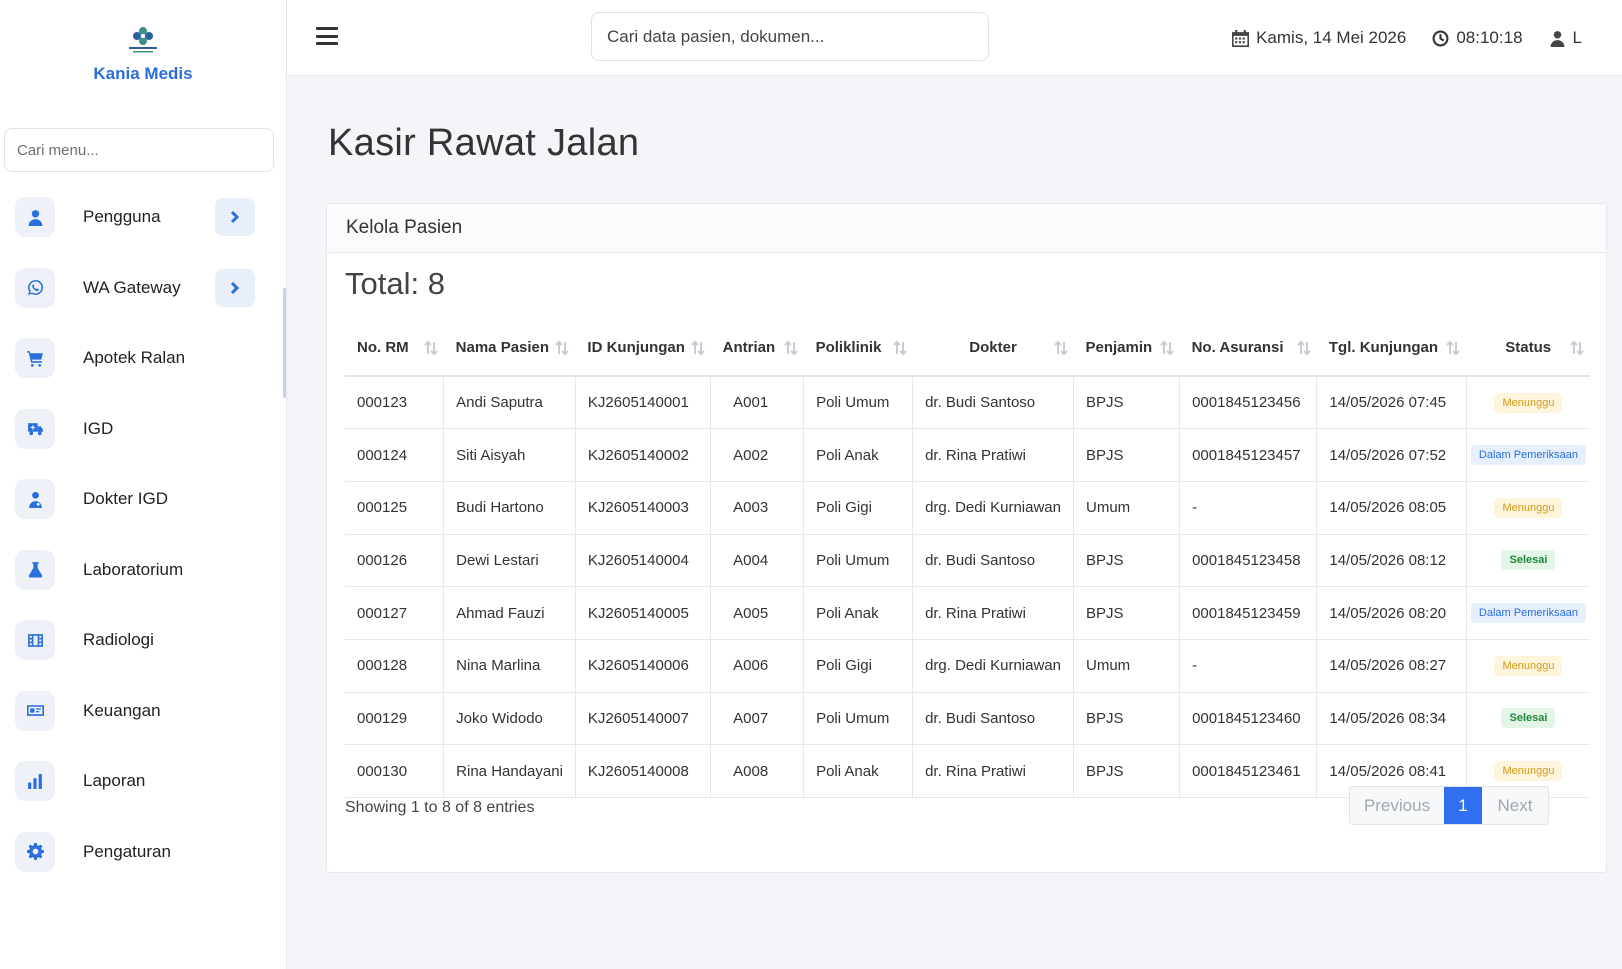 The width and height of the screenshot is (1622, 969). I want to click on global-search, so click(790, 36).